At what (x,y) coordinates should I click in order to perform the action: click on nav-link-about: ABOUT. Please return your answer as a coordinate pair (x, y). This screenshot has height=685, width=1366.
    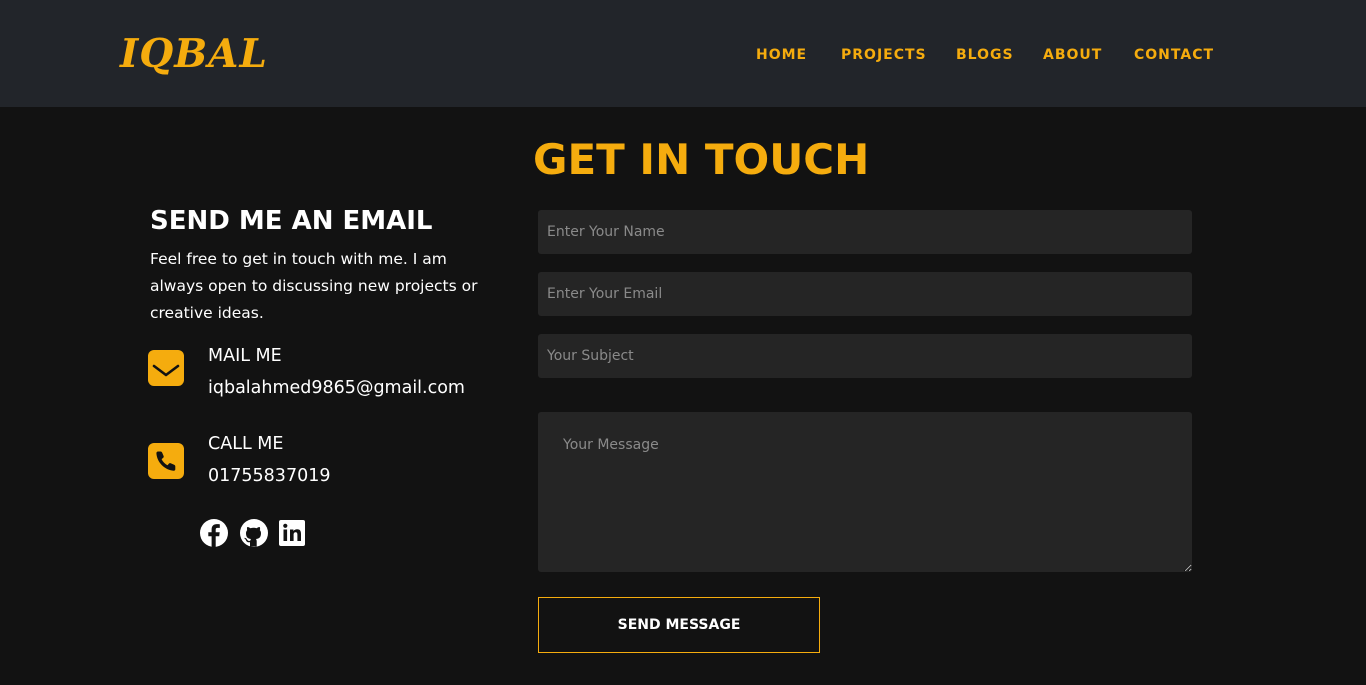
    Looking at the image, I should click on (1072, 55).